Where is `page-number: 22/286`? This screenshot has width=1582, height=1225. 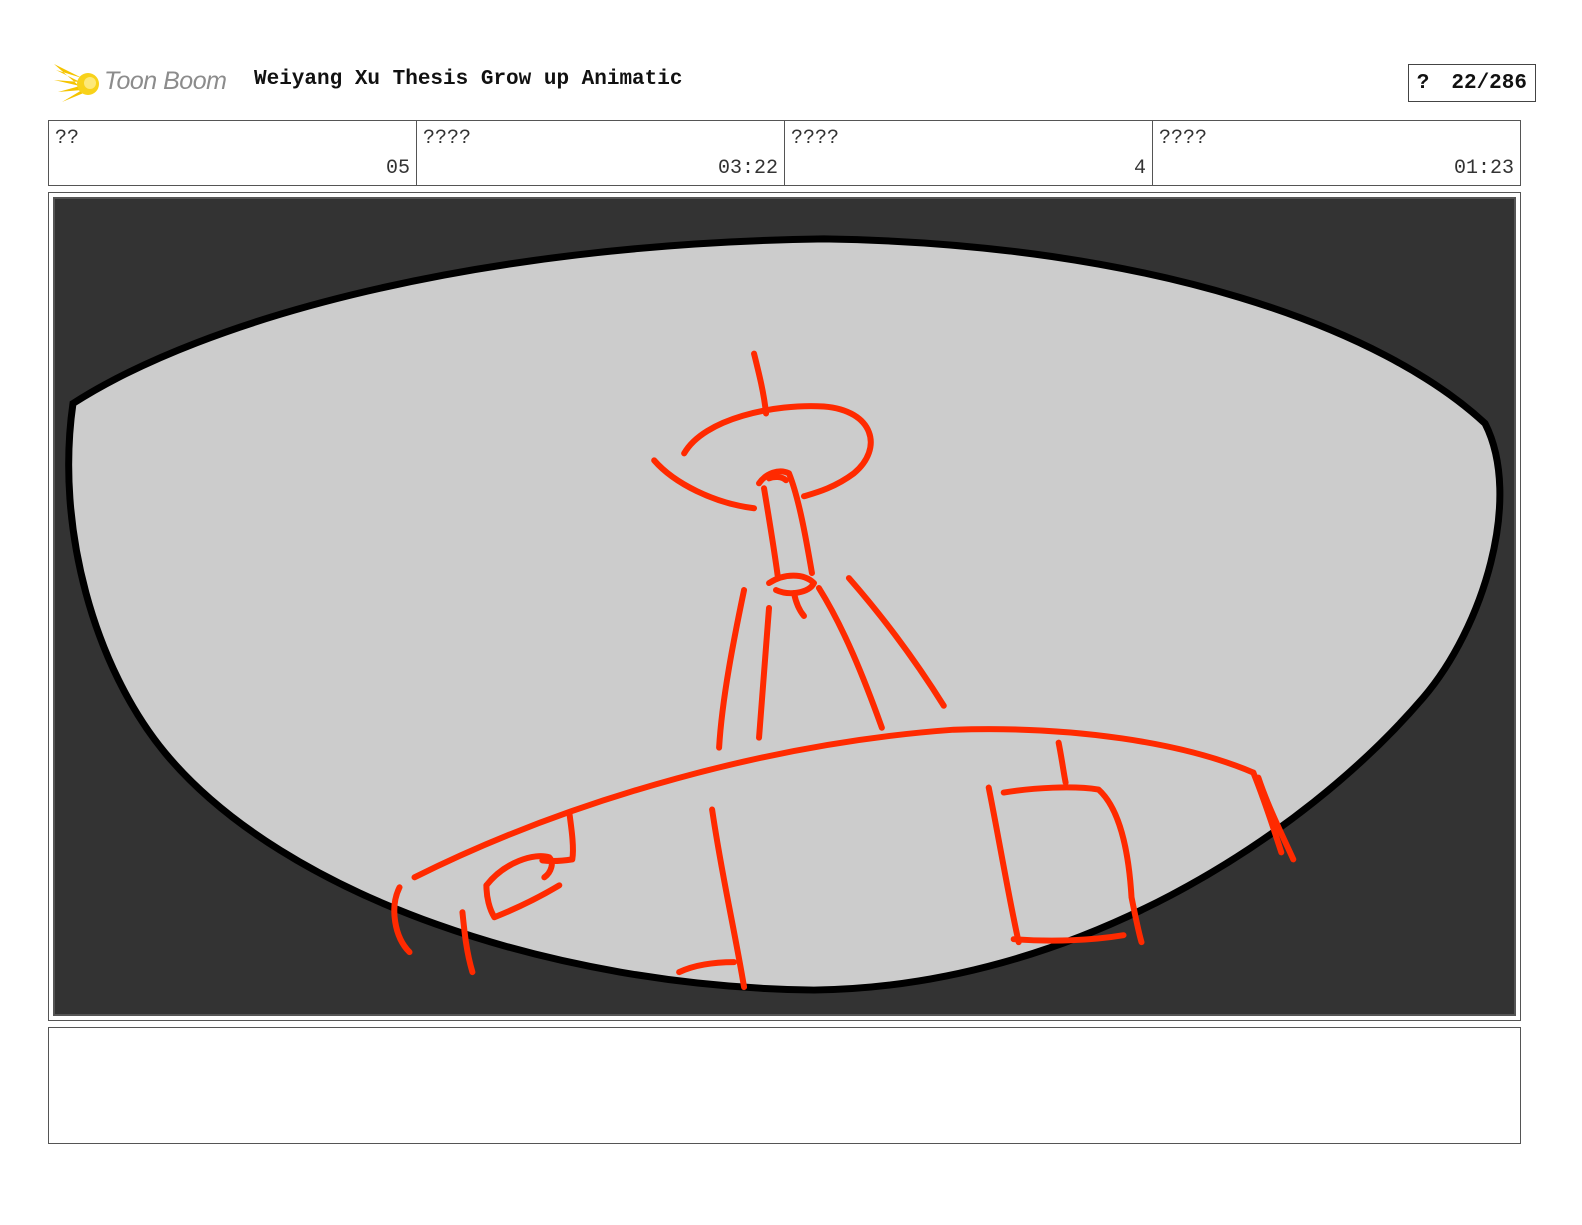 page-number: 22/286 is located at coordinates (1489, 83).